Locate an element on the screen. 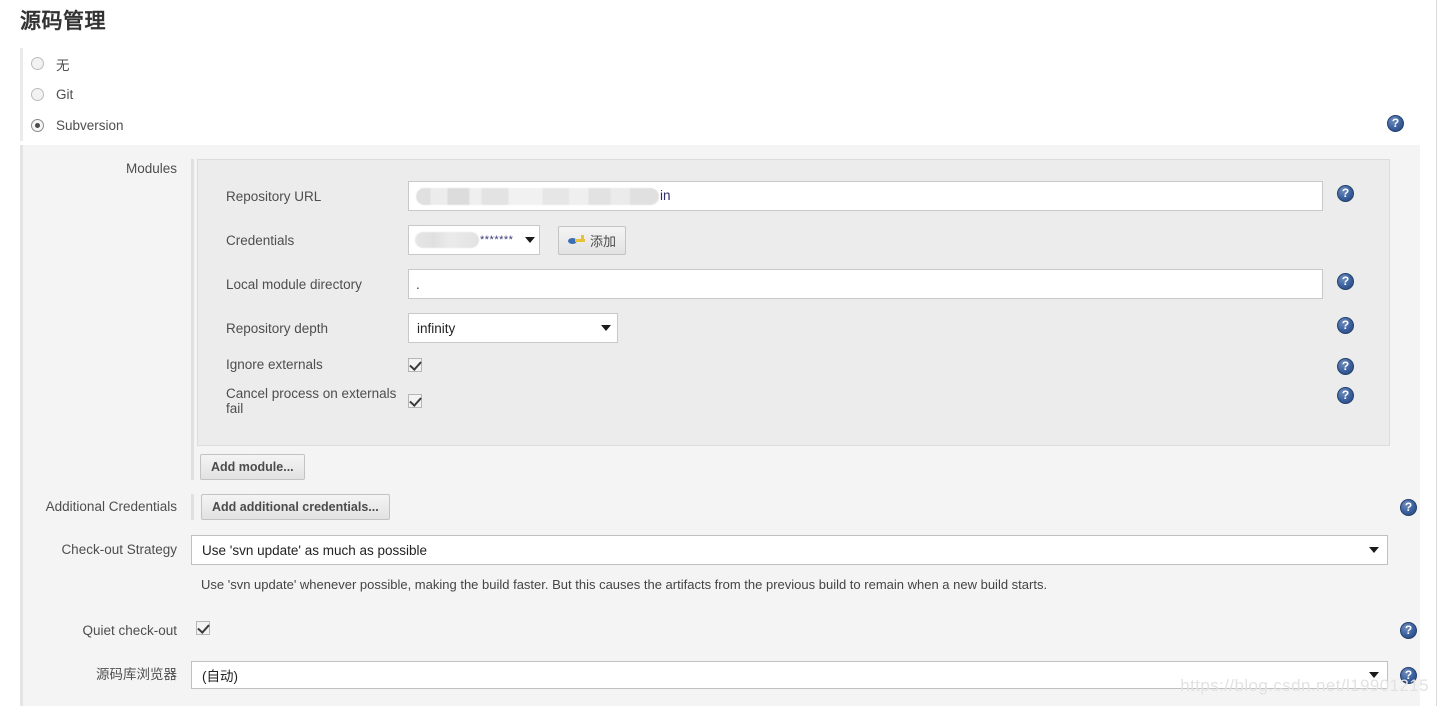 The height and width of the screenshot is (706, 1437). ignore-externals-checkbox is located at coordinates (415, 364).